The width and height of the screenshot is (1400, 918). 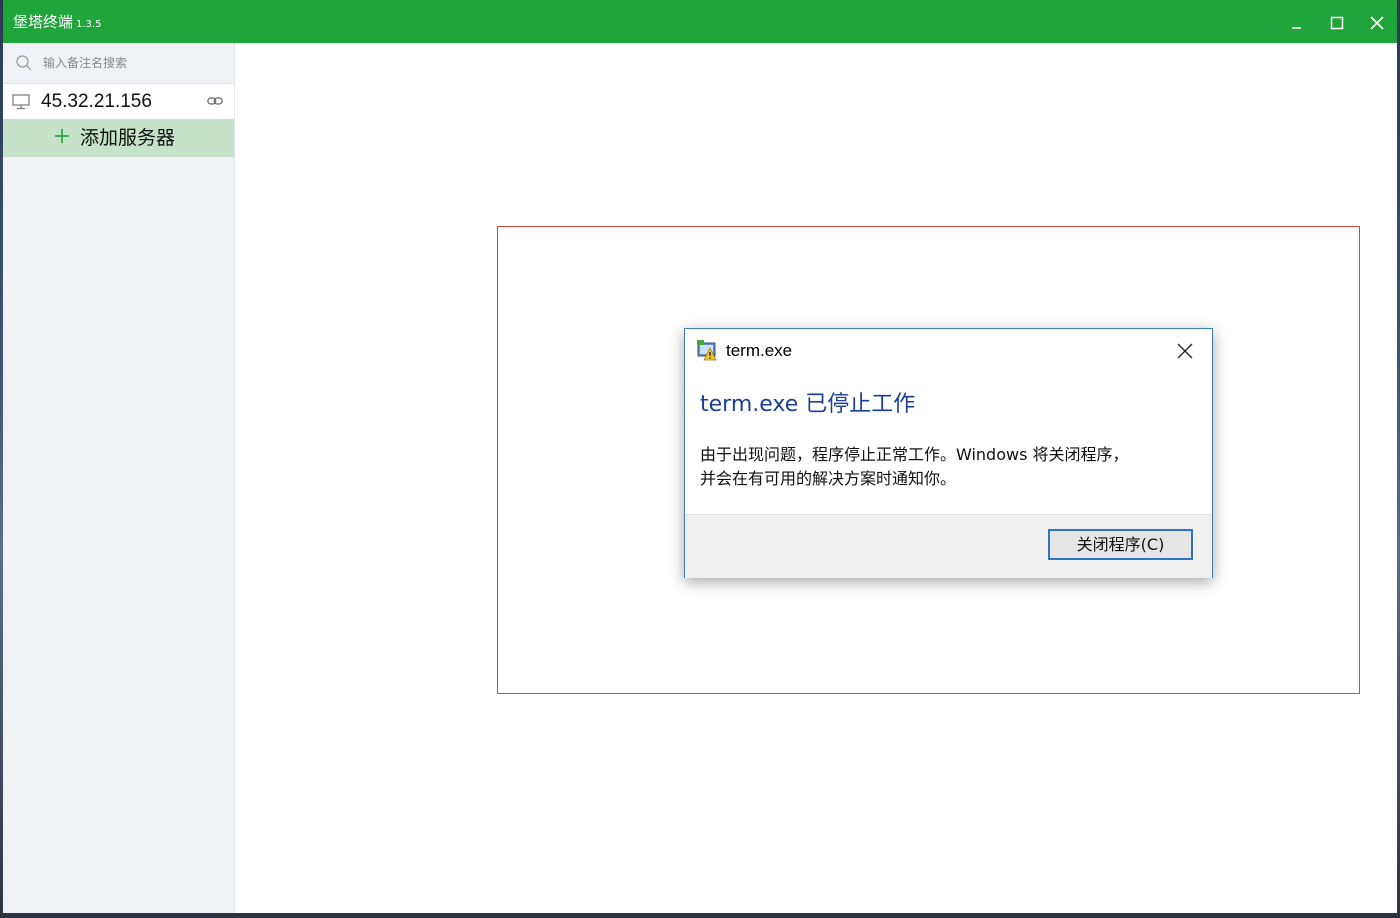 What do you see at coordinates (24, 63) in the screenshot?
I see `search-icon` at bounding box center [24, 63].